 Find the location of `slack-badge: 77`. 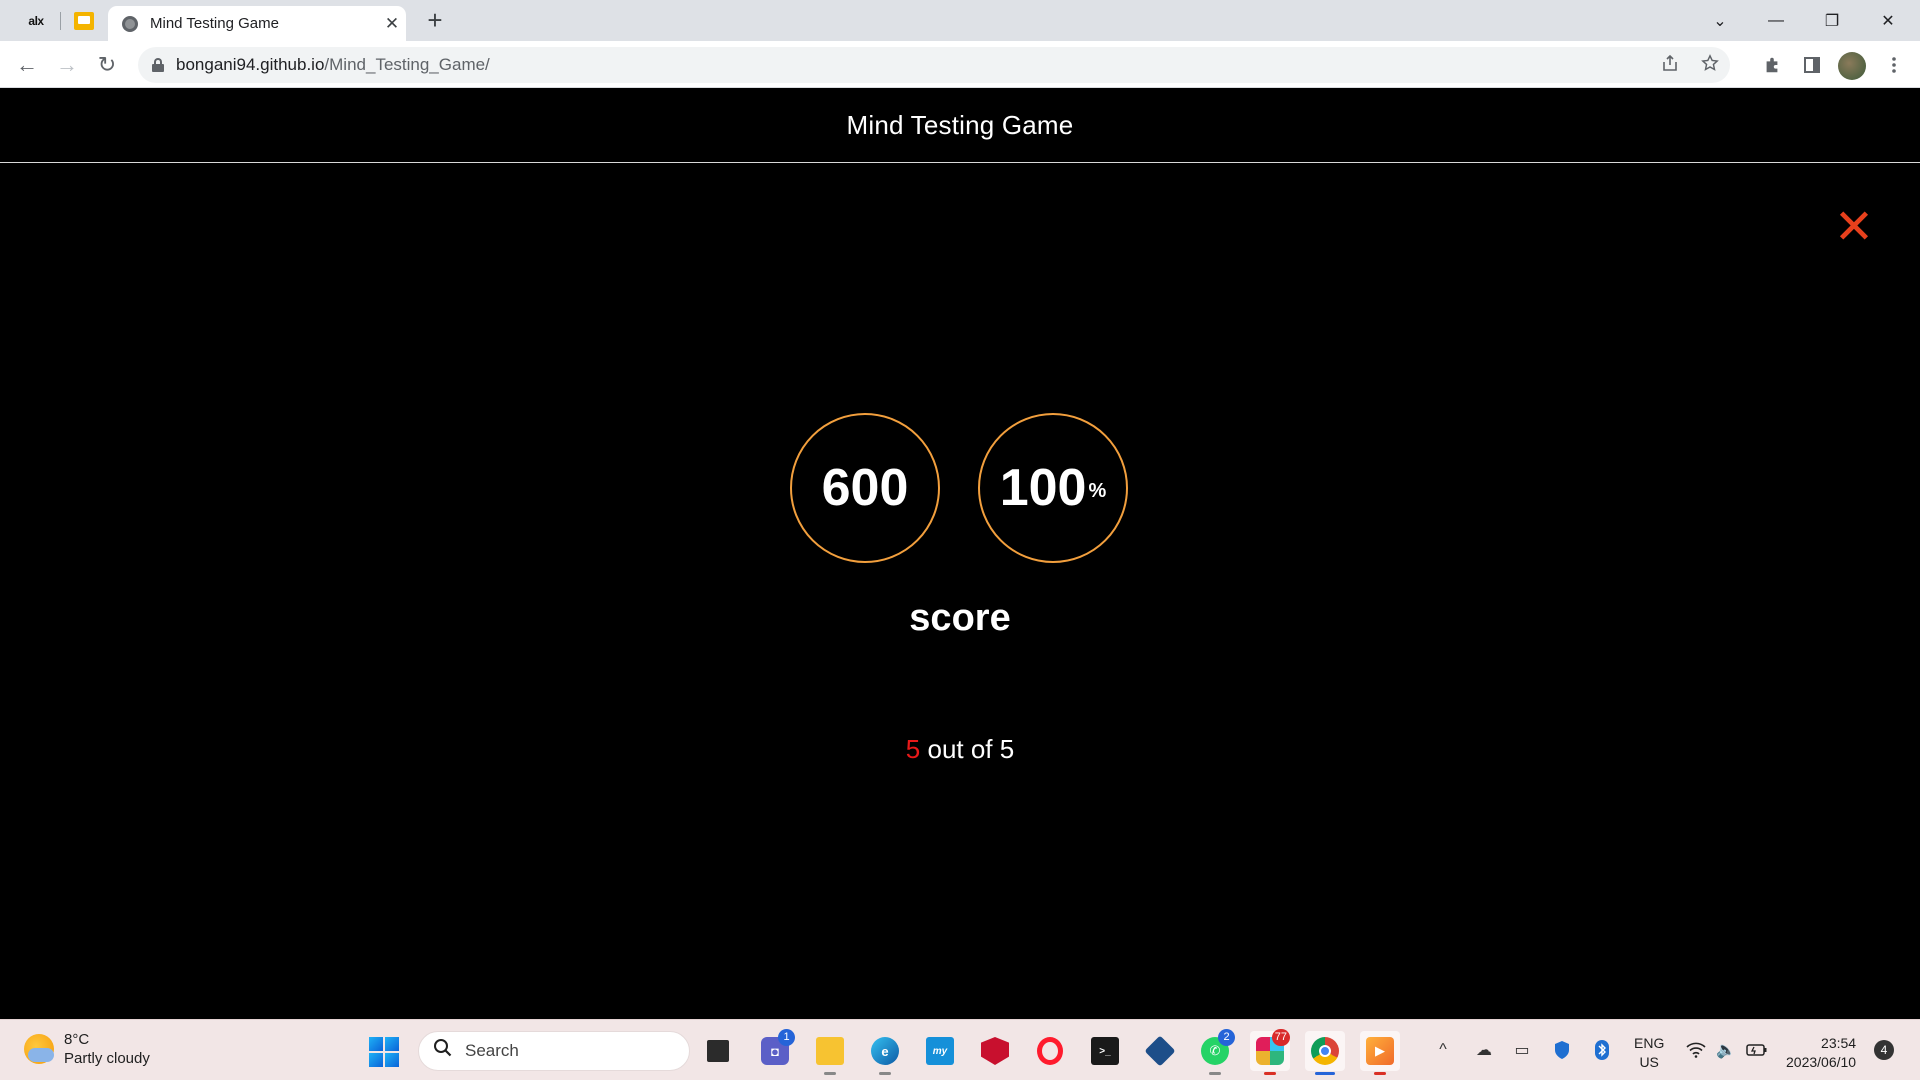

slack-badge: 77 is located at coordinates (1280, 1037).